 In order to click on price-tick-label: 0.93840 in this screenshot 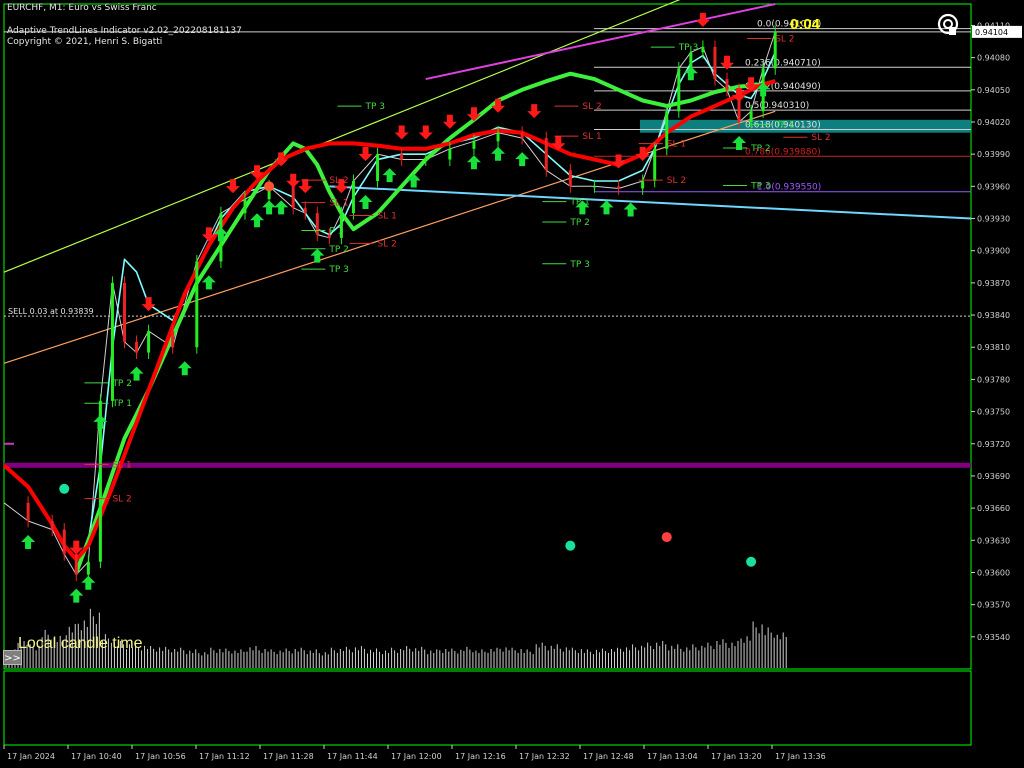, I will do `click(993, 315)`.